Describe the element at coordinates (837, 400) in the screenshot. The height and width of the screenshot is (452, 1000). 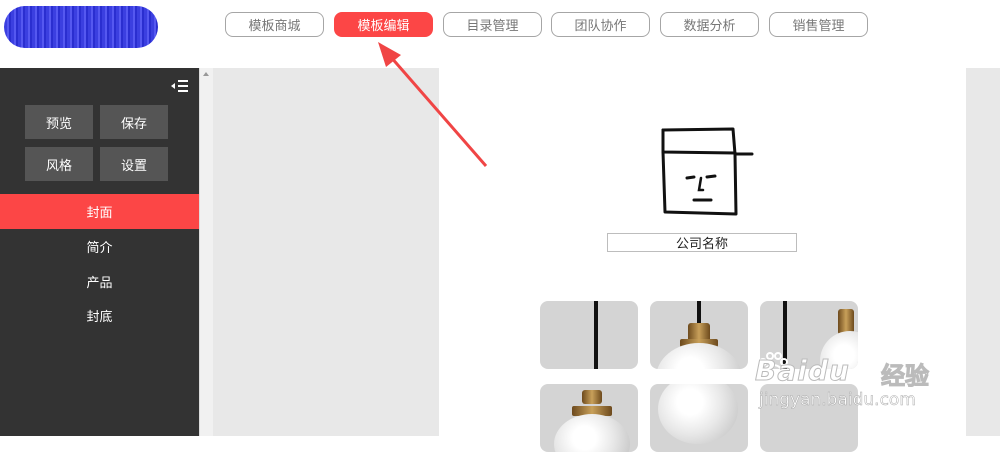
I see `watermark-url: jingyan.baidu.com` at that location.